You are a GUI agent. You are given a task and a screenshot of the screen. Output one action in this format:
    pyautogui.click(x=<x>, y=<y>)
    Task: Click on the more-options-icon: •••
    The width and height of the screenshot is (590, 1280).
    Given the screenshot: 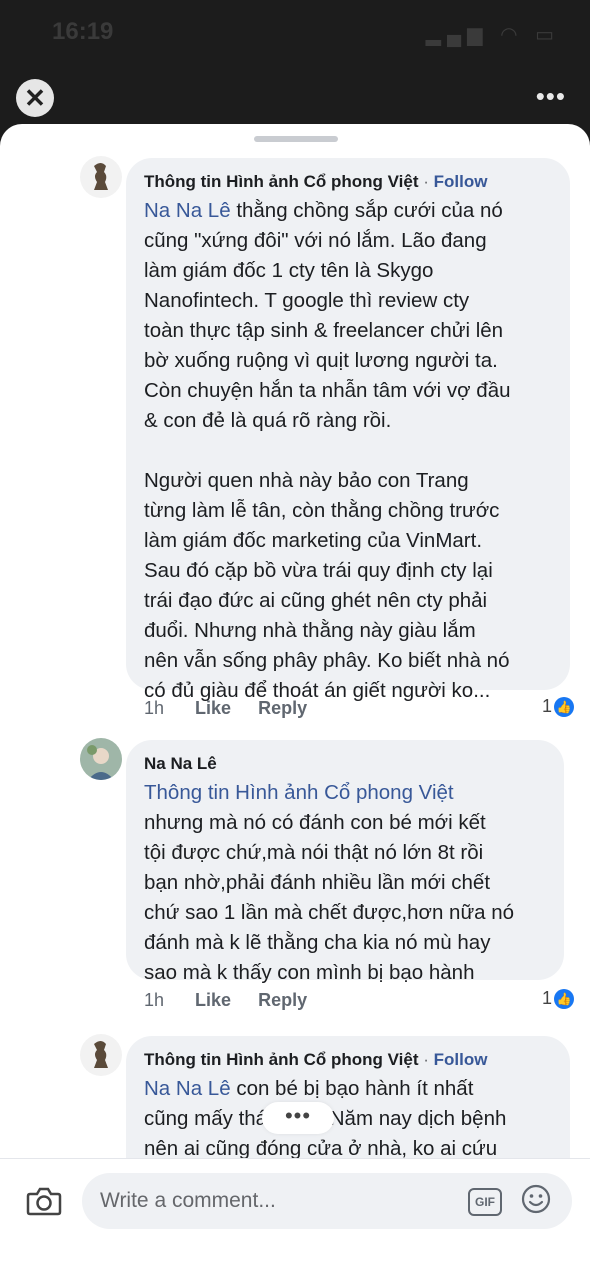 What is the action you would take?
    pyautogui.click(x=551, y=96)
    